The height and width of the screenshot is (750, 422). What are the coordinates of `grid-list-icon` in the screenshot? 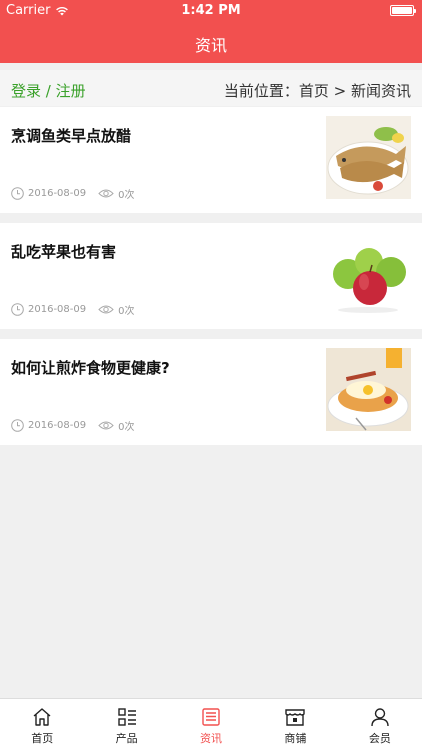 It's located at (126, 717).